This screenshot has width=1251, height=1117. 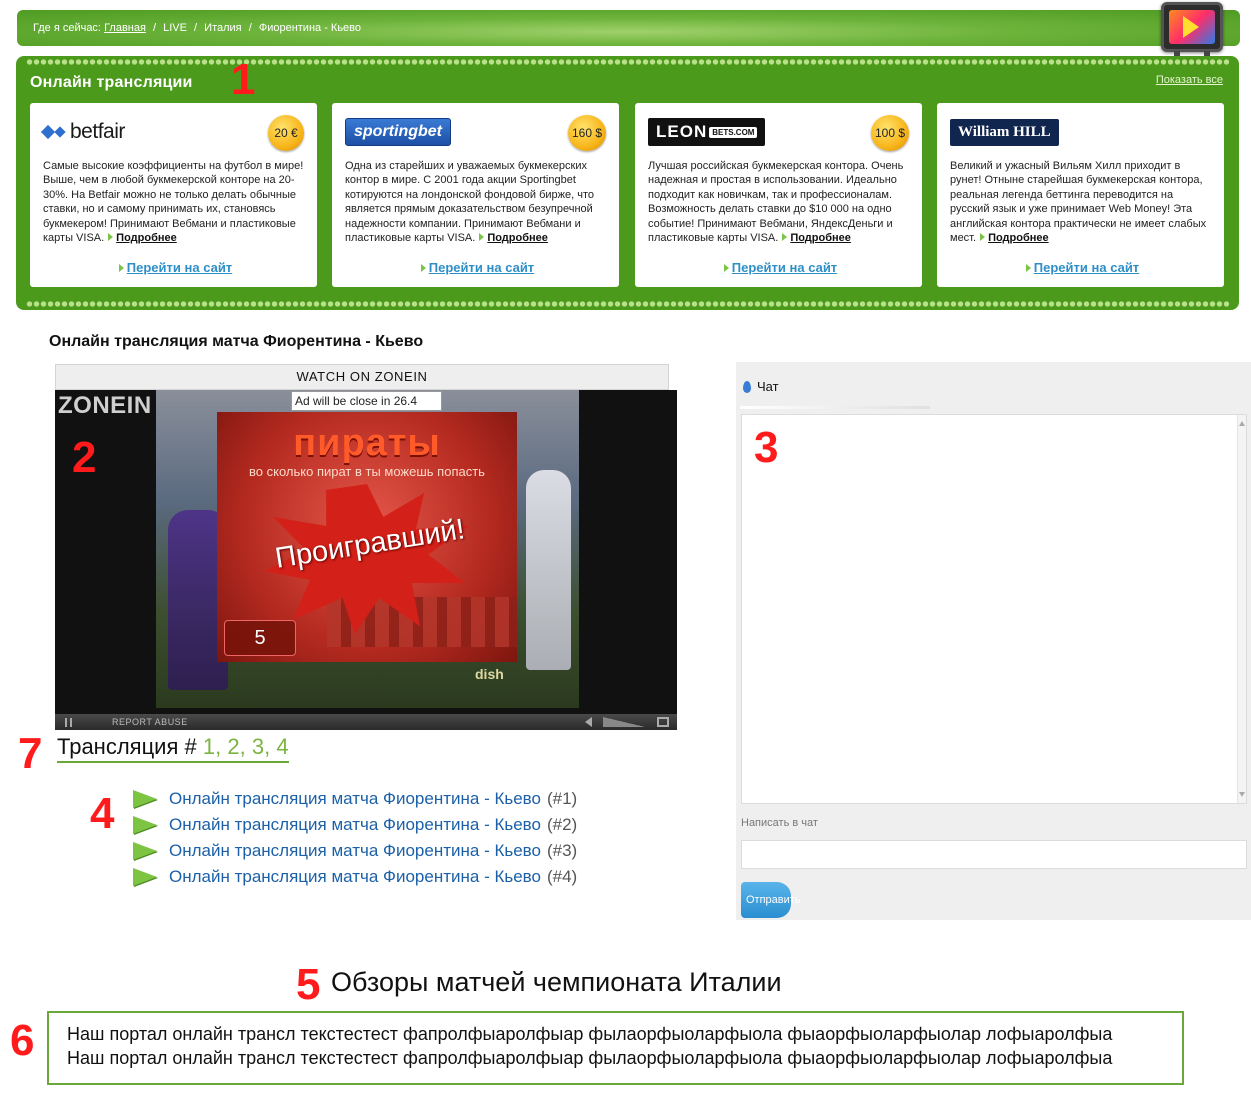 What do you see at coordinates (308, 984) in the screenshot?
I see `annotation-5: 5` at bounding box center [308, 984].